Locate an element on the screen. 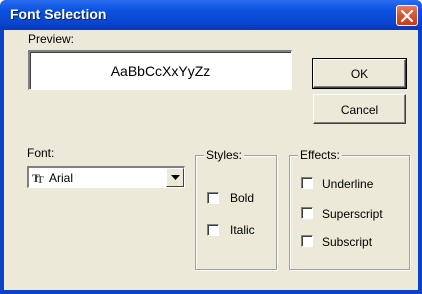  superscript-label: Superscript is located at coordinates (352, 214).